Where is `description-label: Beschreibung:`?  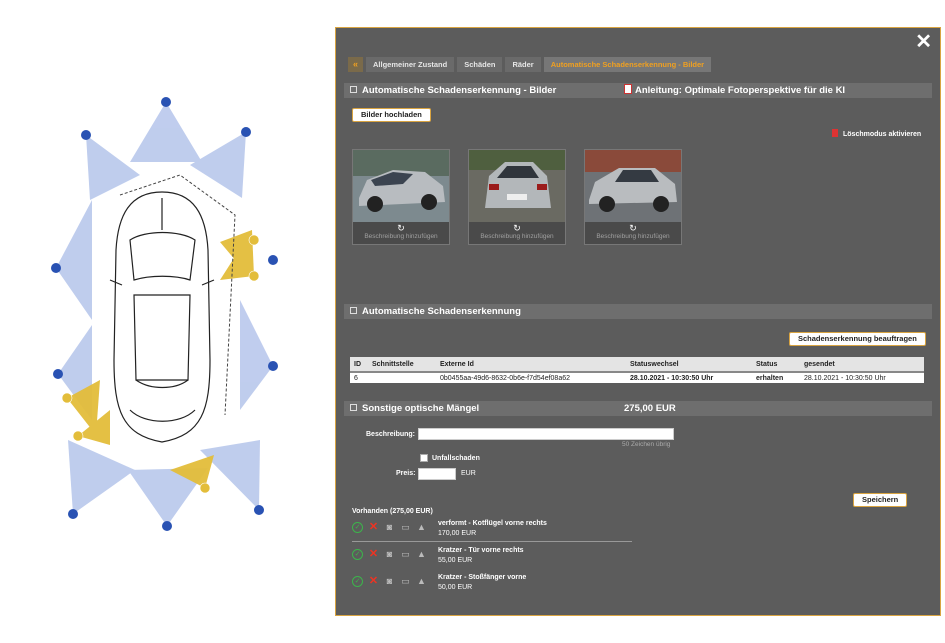
description-label: Beschreibung: is located at coordinates (391, 434).